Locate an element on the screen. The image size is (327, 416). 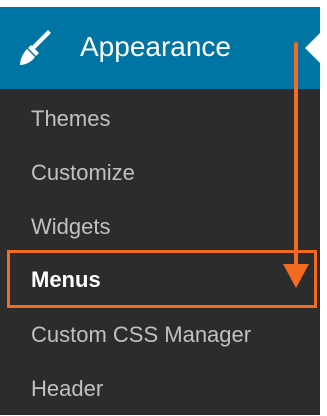
paintbrush-icon is located at coordinates (35, 47).